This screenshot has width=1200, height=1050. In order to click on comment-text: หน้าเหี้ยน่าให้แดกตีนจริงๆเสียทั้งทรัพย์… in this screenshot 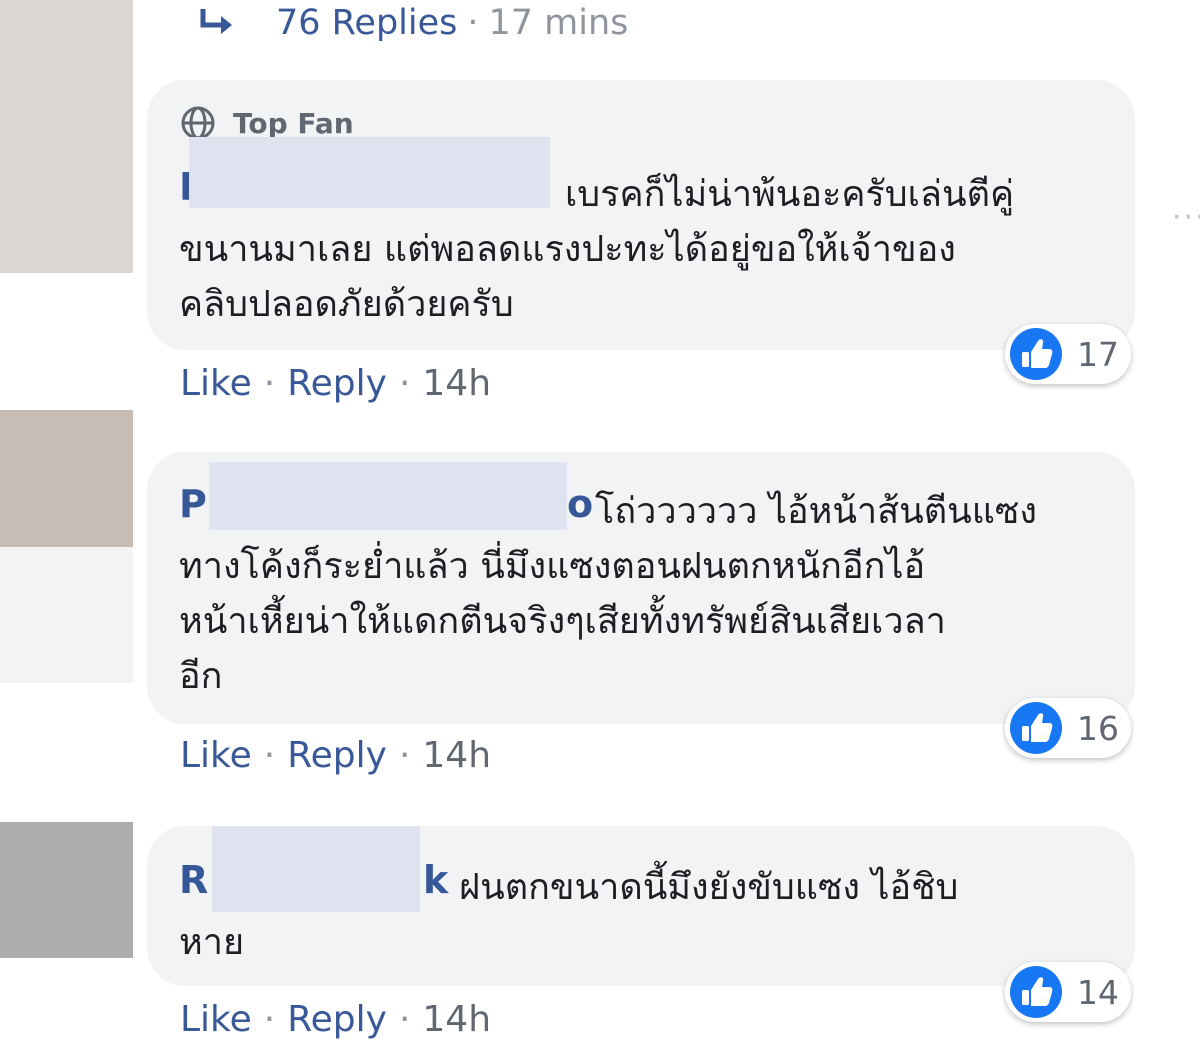, I will do `click(562, 621)`.